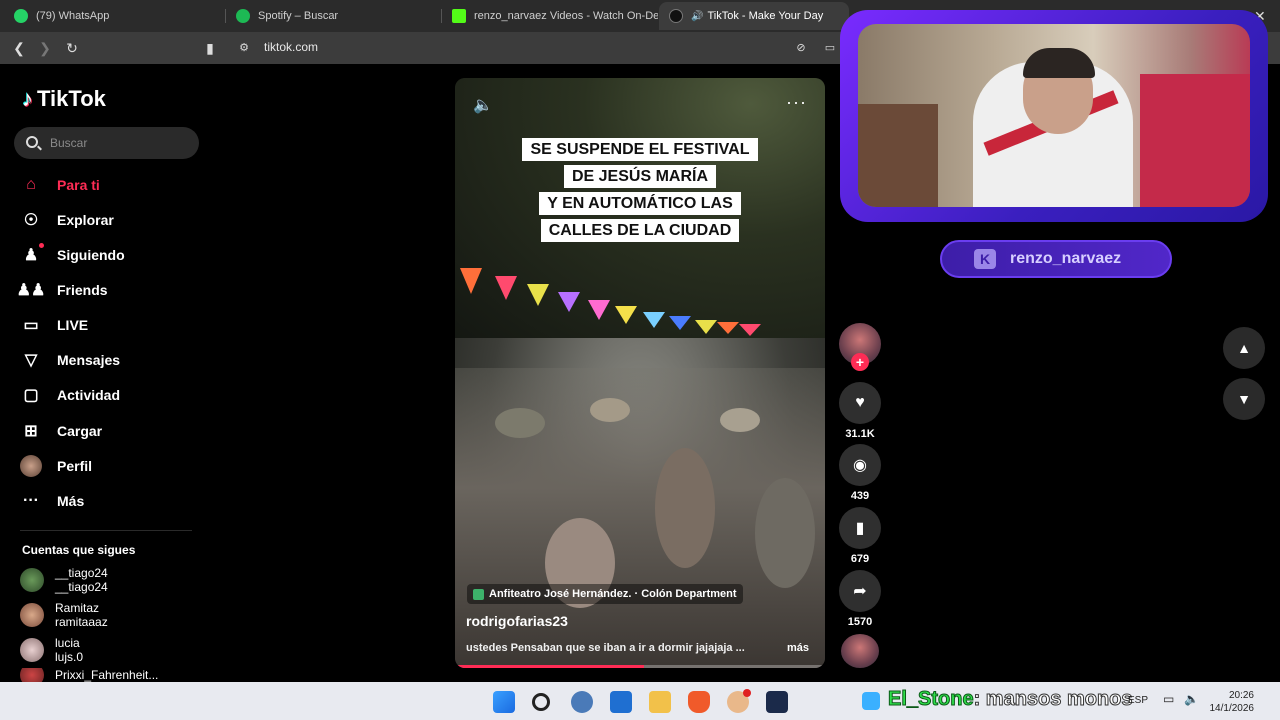 The height and width of the screenshot is (720, 1280). I want to click on tab-kick: renzo_narvaez Videos - Watch On-De, so click(550, 16).